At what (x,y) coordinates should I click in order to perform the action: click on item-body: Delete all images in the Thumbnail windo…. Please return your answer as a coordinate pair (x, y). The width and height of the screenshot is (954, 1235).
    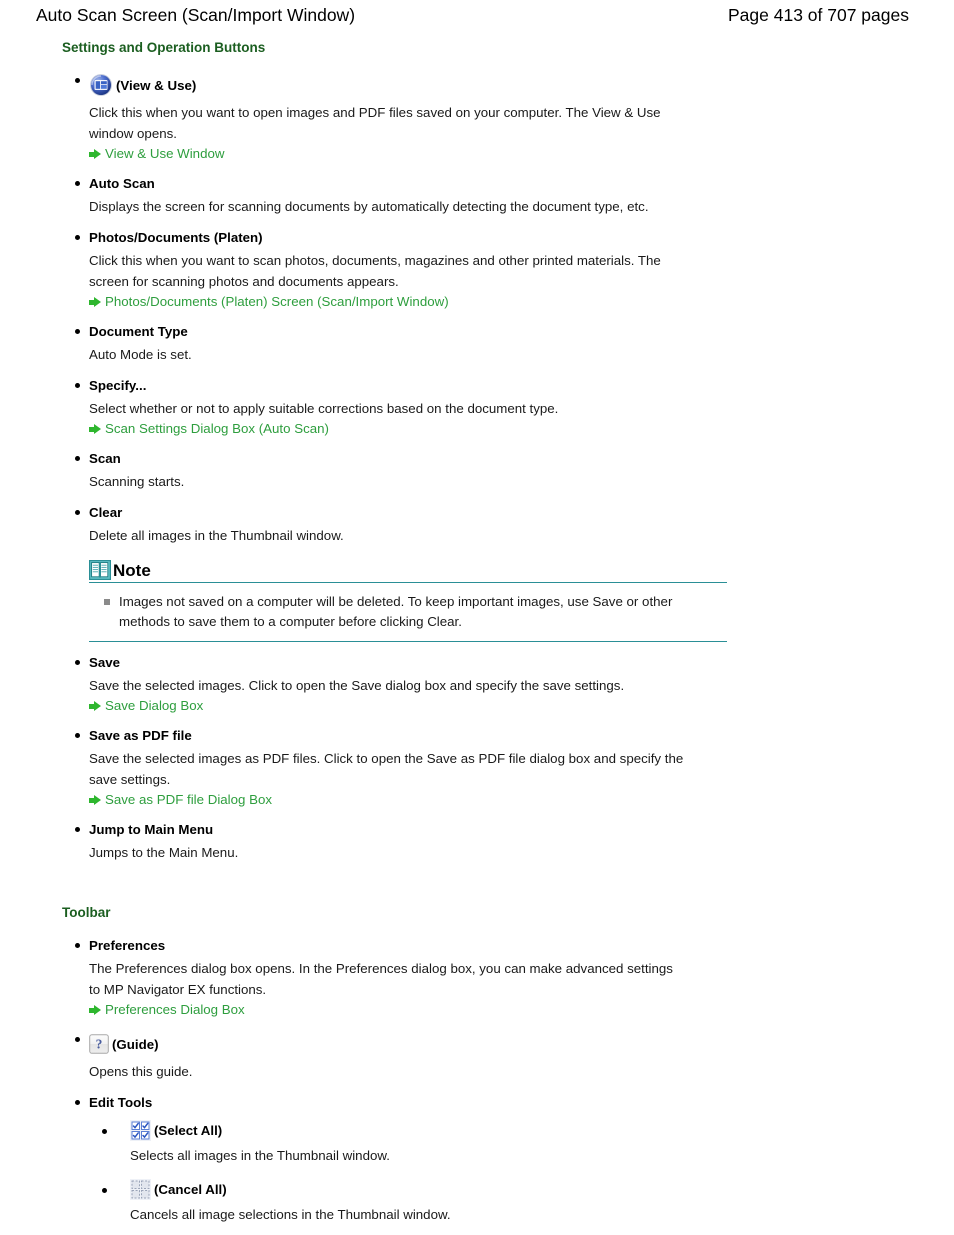
    Looking at the image, I should click on (409, 535).